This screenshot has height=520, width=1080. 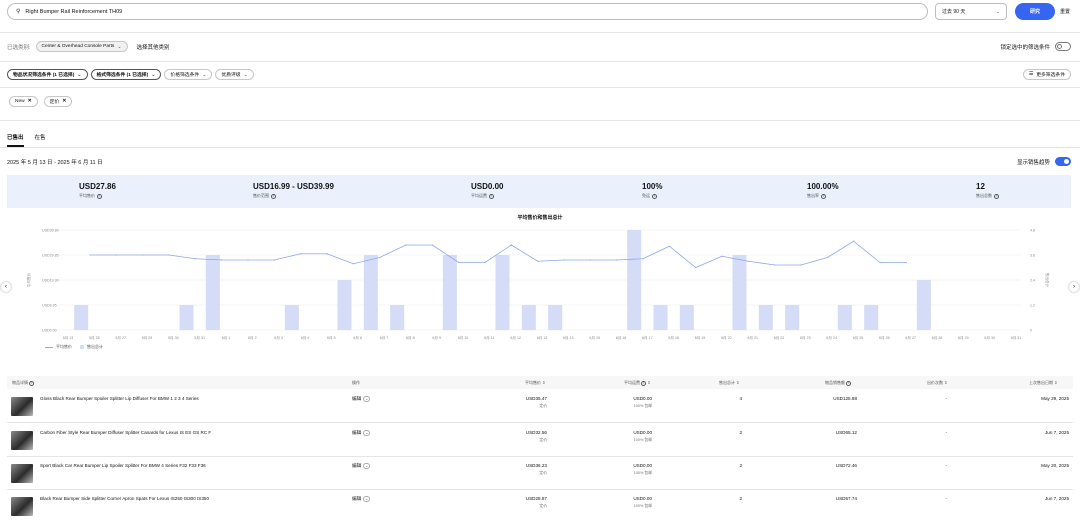 I want to click on filter-condition: 物品状况筛选条件 (1 已选择) ⌄, so click(x=47, y=74).